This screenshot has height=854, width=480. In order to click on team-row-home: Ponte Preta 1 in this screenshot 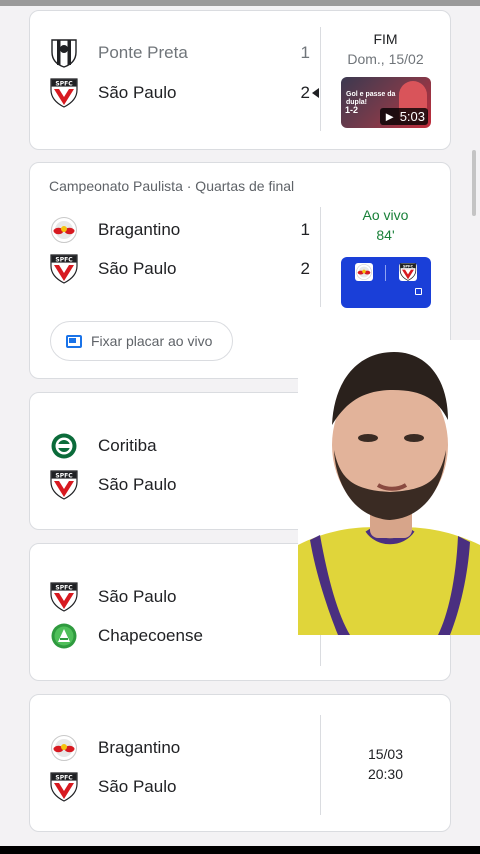, I will do `click(180, 53)`.